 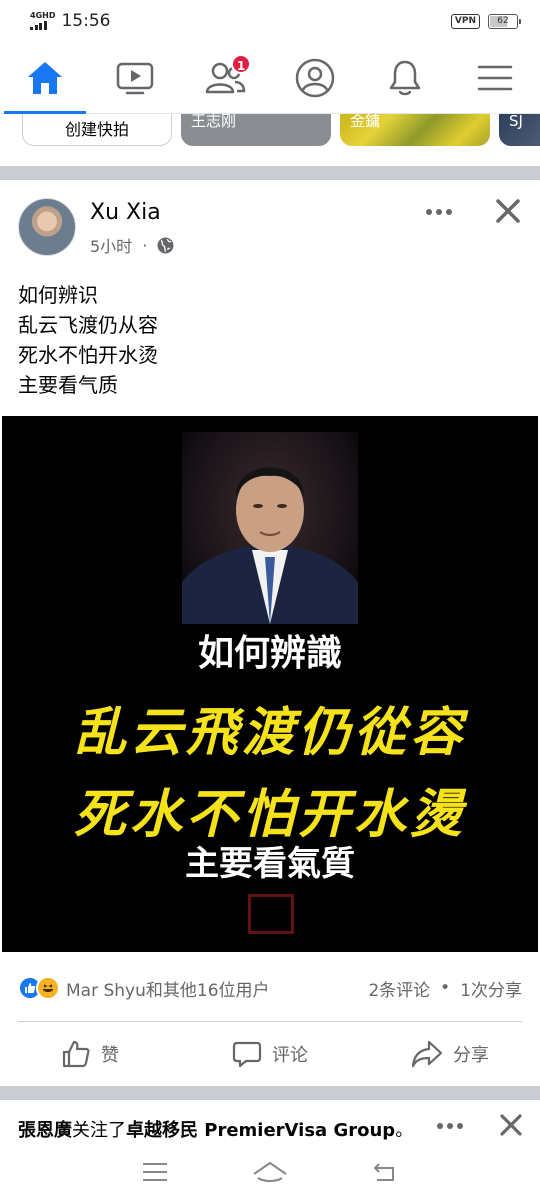 I want to click on image-caption-line: 主要看氣質, so click(x=270, y=864).